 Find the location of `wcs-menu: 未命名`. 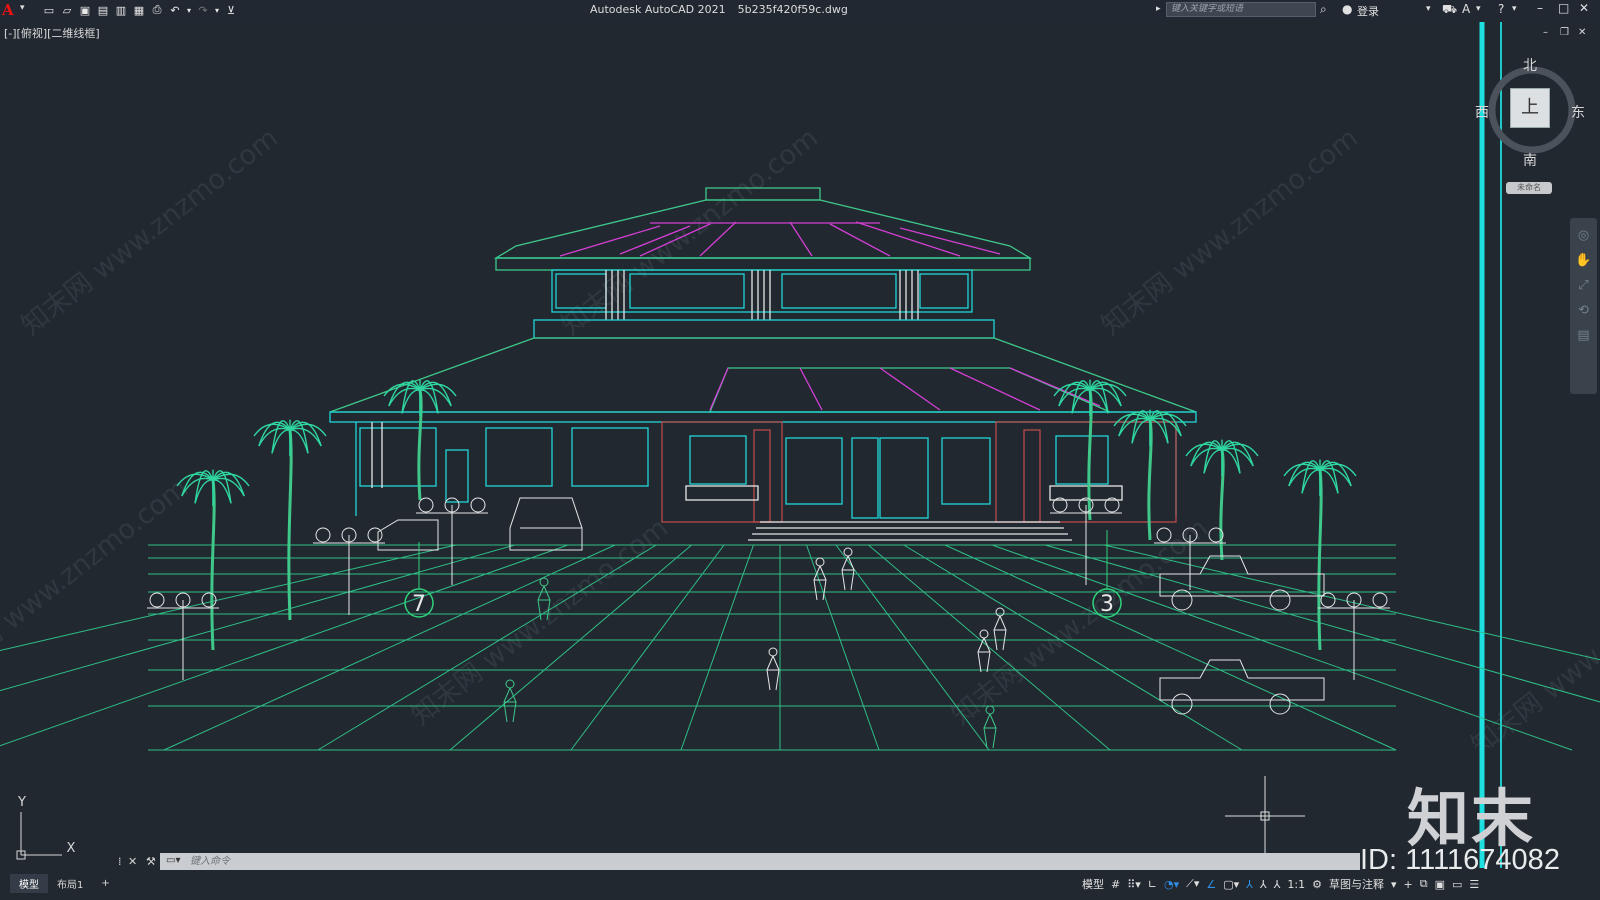

wcs-menu: 未命名 is located at coordinates (1529, 188).